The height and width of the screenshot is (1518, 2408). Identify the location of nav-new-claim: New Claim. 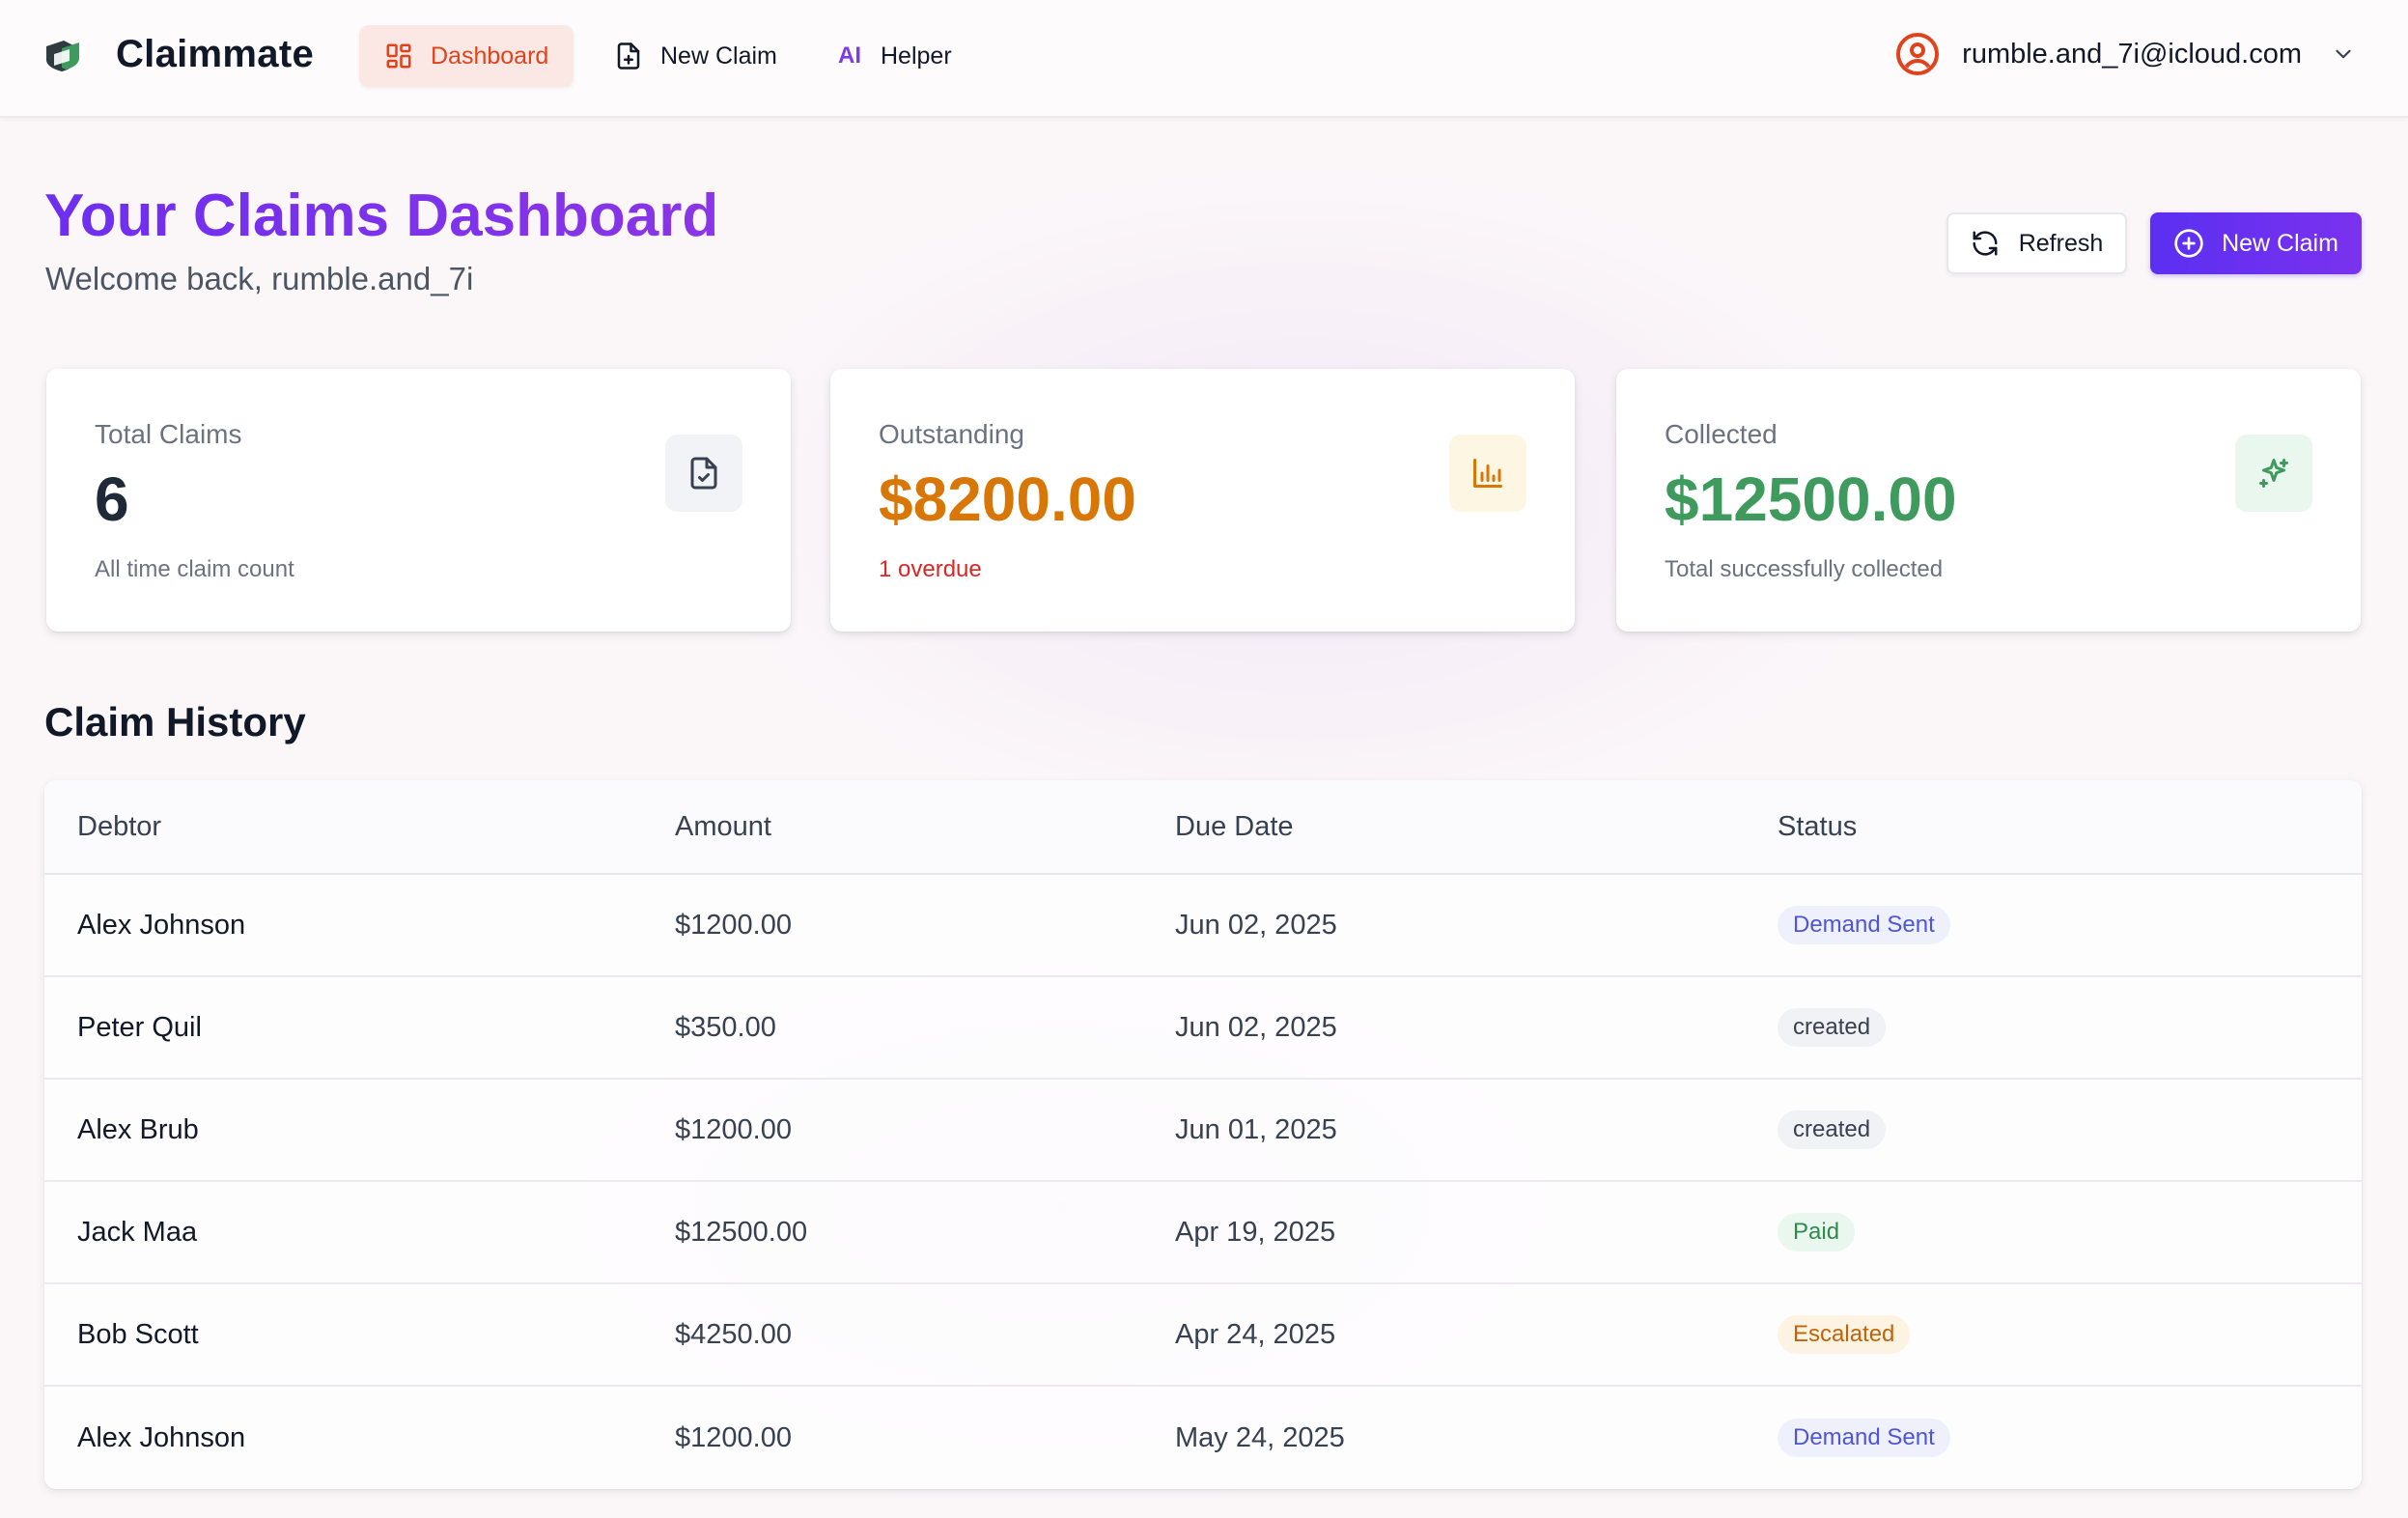
(696, 56).